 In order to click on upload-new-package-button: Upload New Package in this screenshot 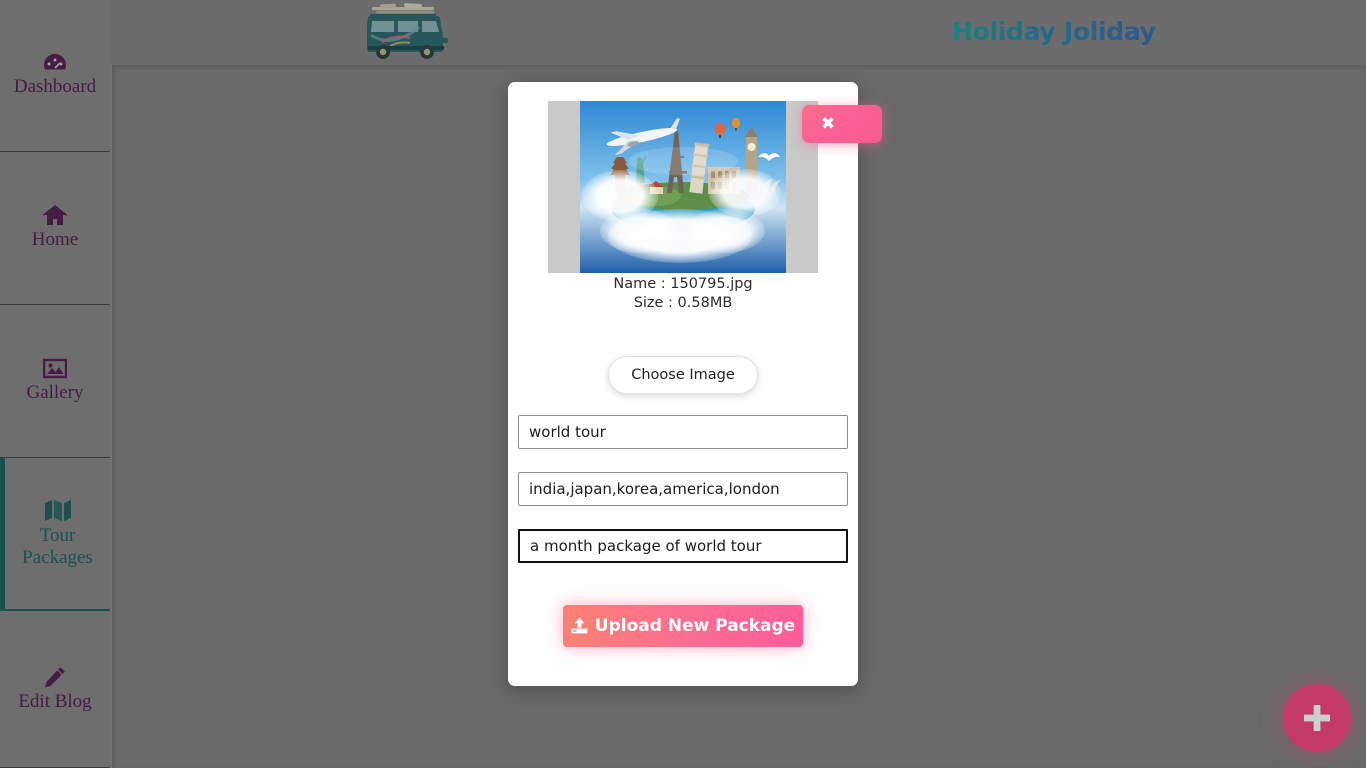, I will do `click(683, 626)`.